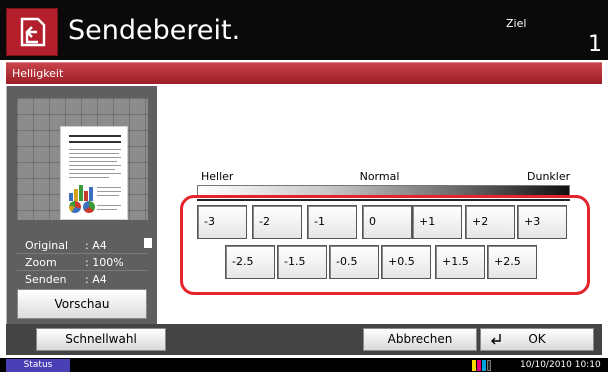 Image resolution: width=608 pixels, height=372 pixels. What do you see at coordinates (250, 262) in the screenshot?
I see `level-button-minus-2-5: -2.5` at bounding box center [250, 262].